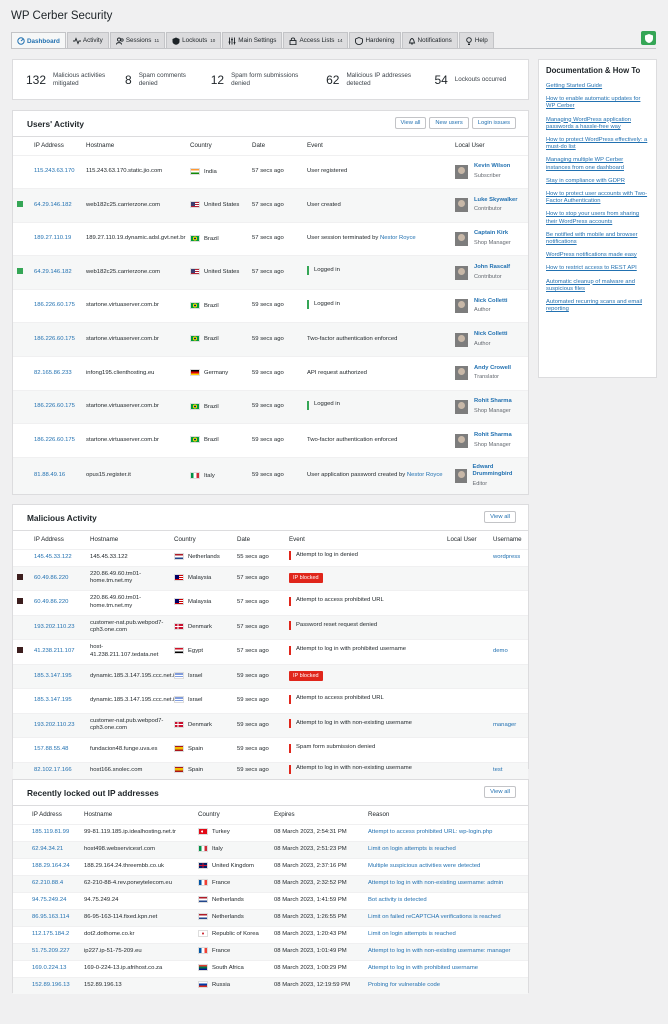 The height and width of the screenshot is (1024, 668). What do you see at coordinates (50, 934) in the screenshot?
I see `ip-link: 112.175.184.2` at bounding box center [50, 934].